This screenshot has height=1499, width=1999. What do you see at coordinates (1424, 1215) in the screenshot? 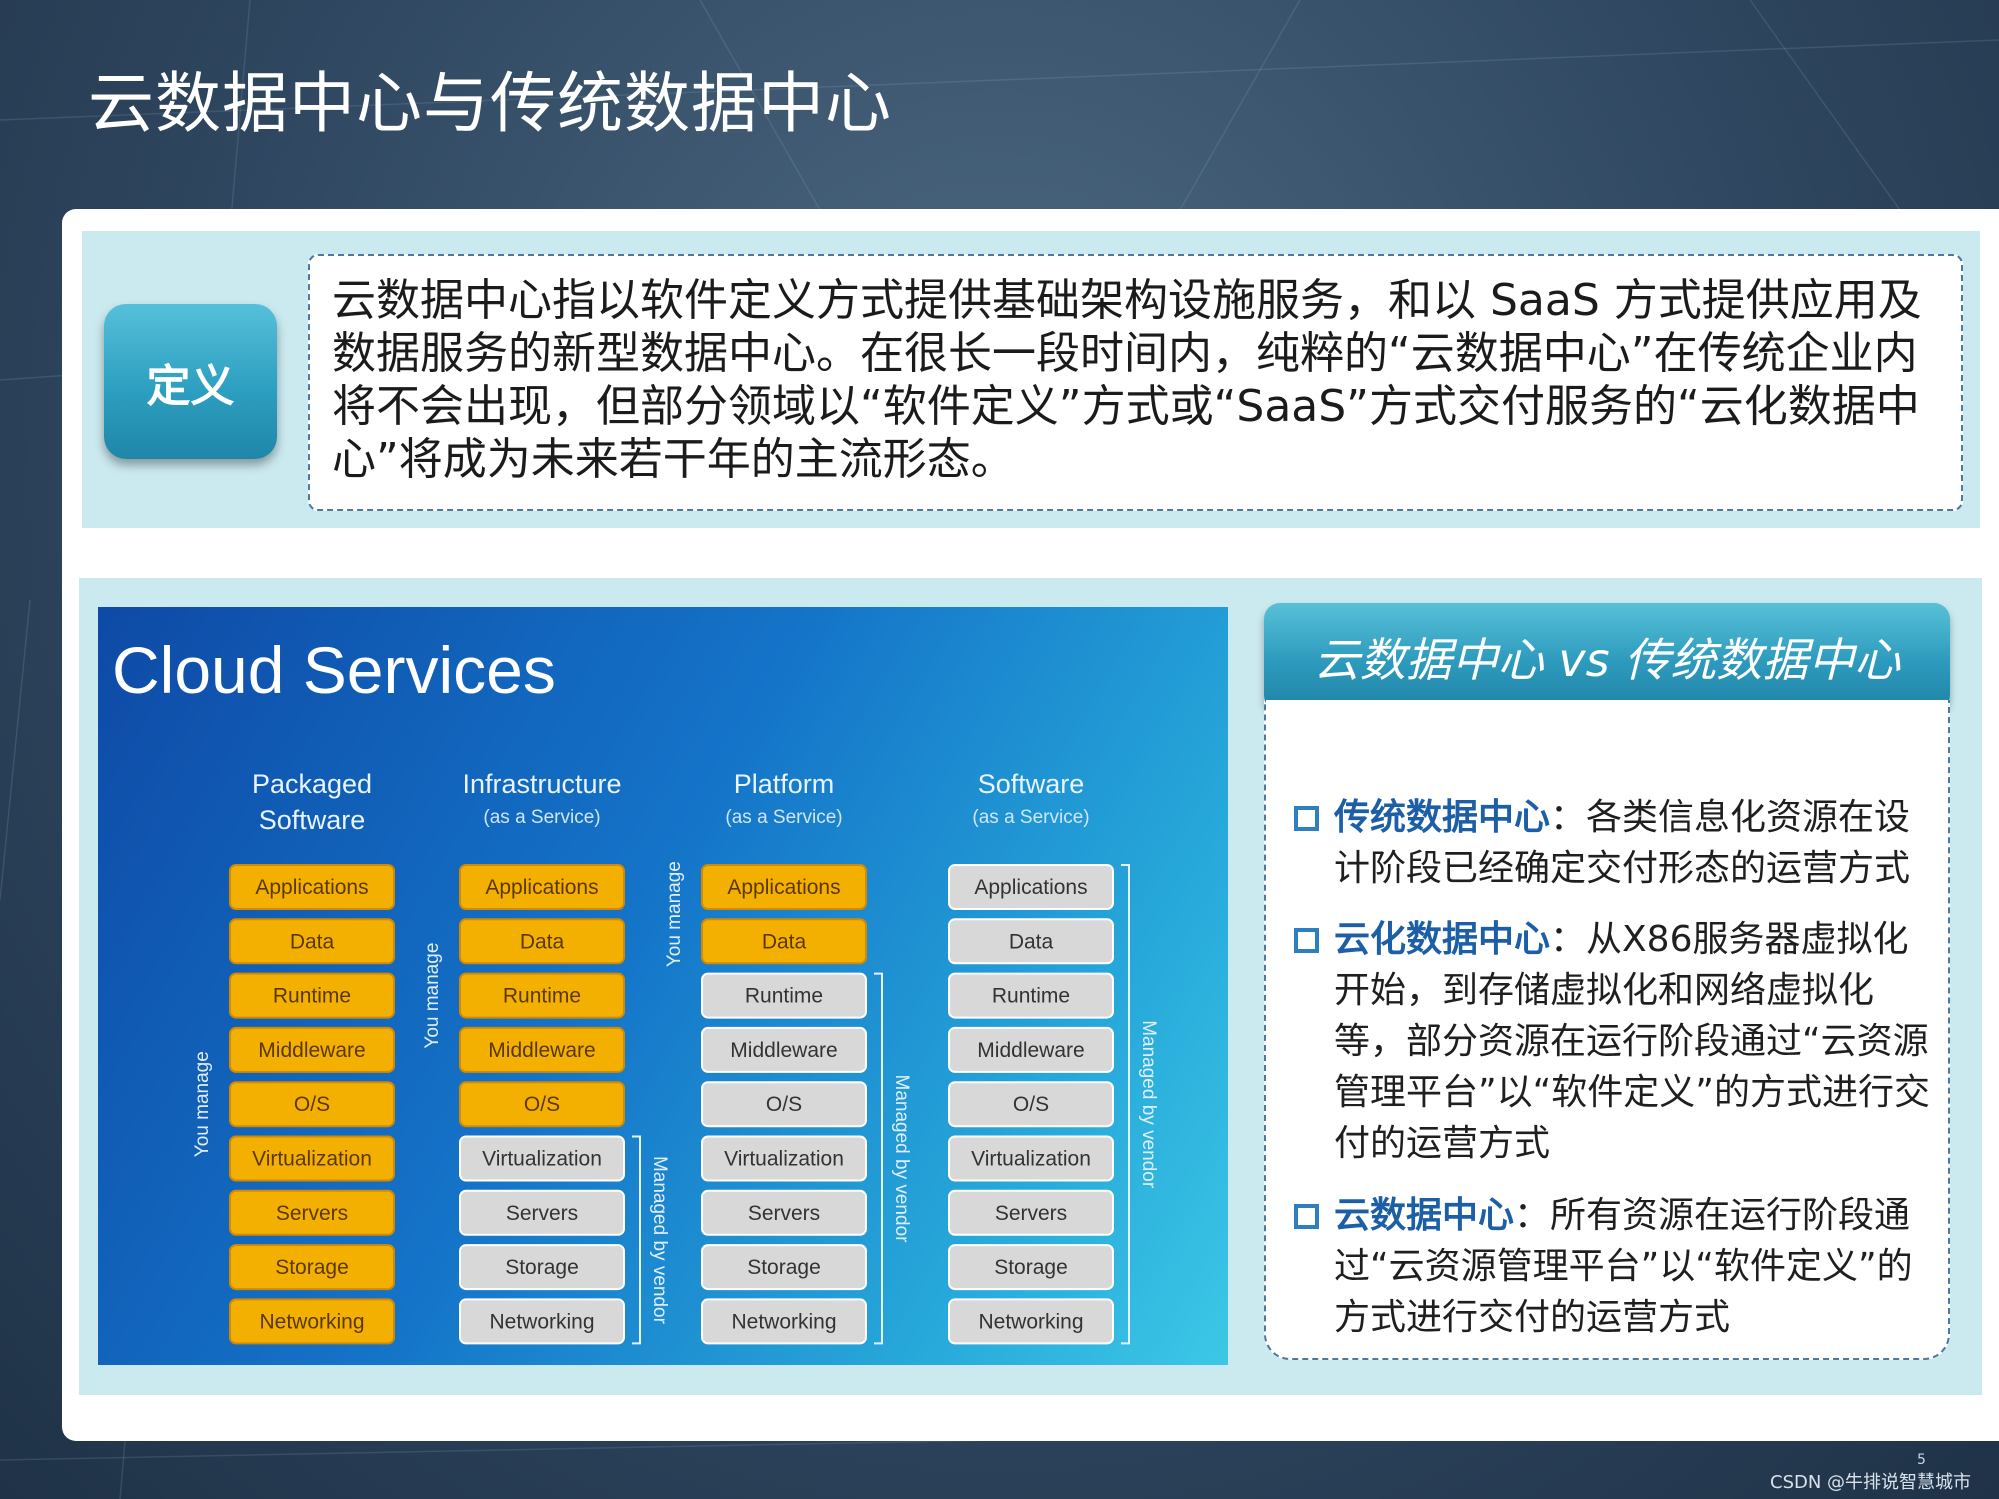
I see `item-term: 云数据中心` at bounding box center [1424, 1215].